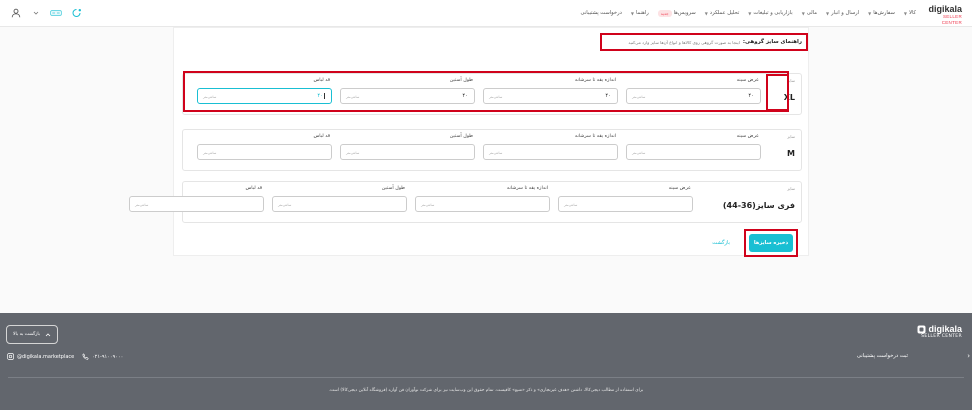 This screenshot has width=972, height=410. Describe the element at coordinates (721, 243) in the screenshot. I see `back-link: بازگشت` at that location.